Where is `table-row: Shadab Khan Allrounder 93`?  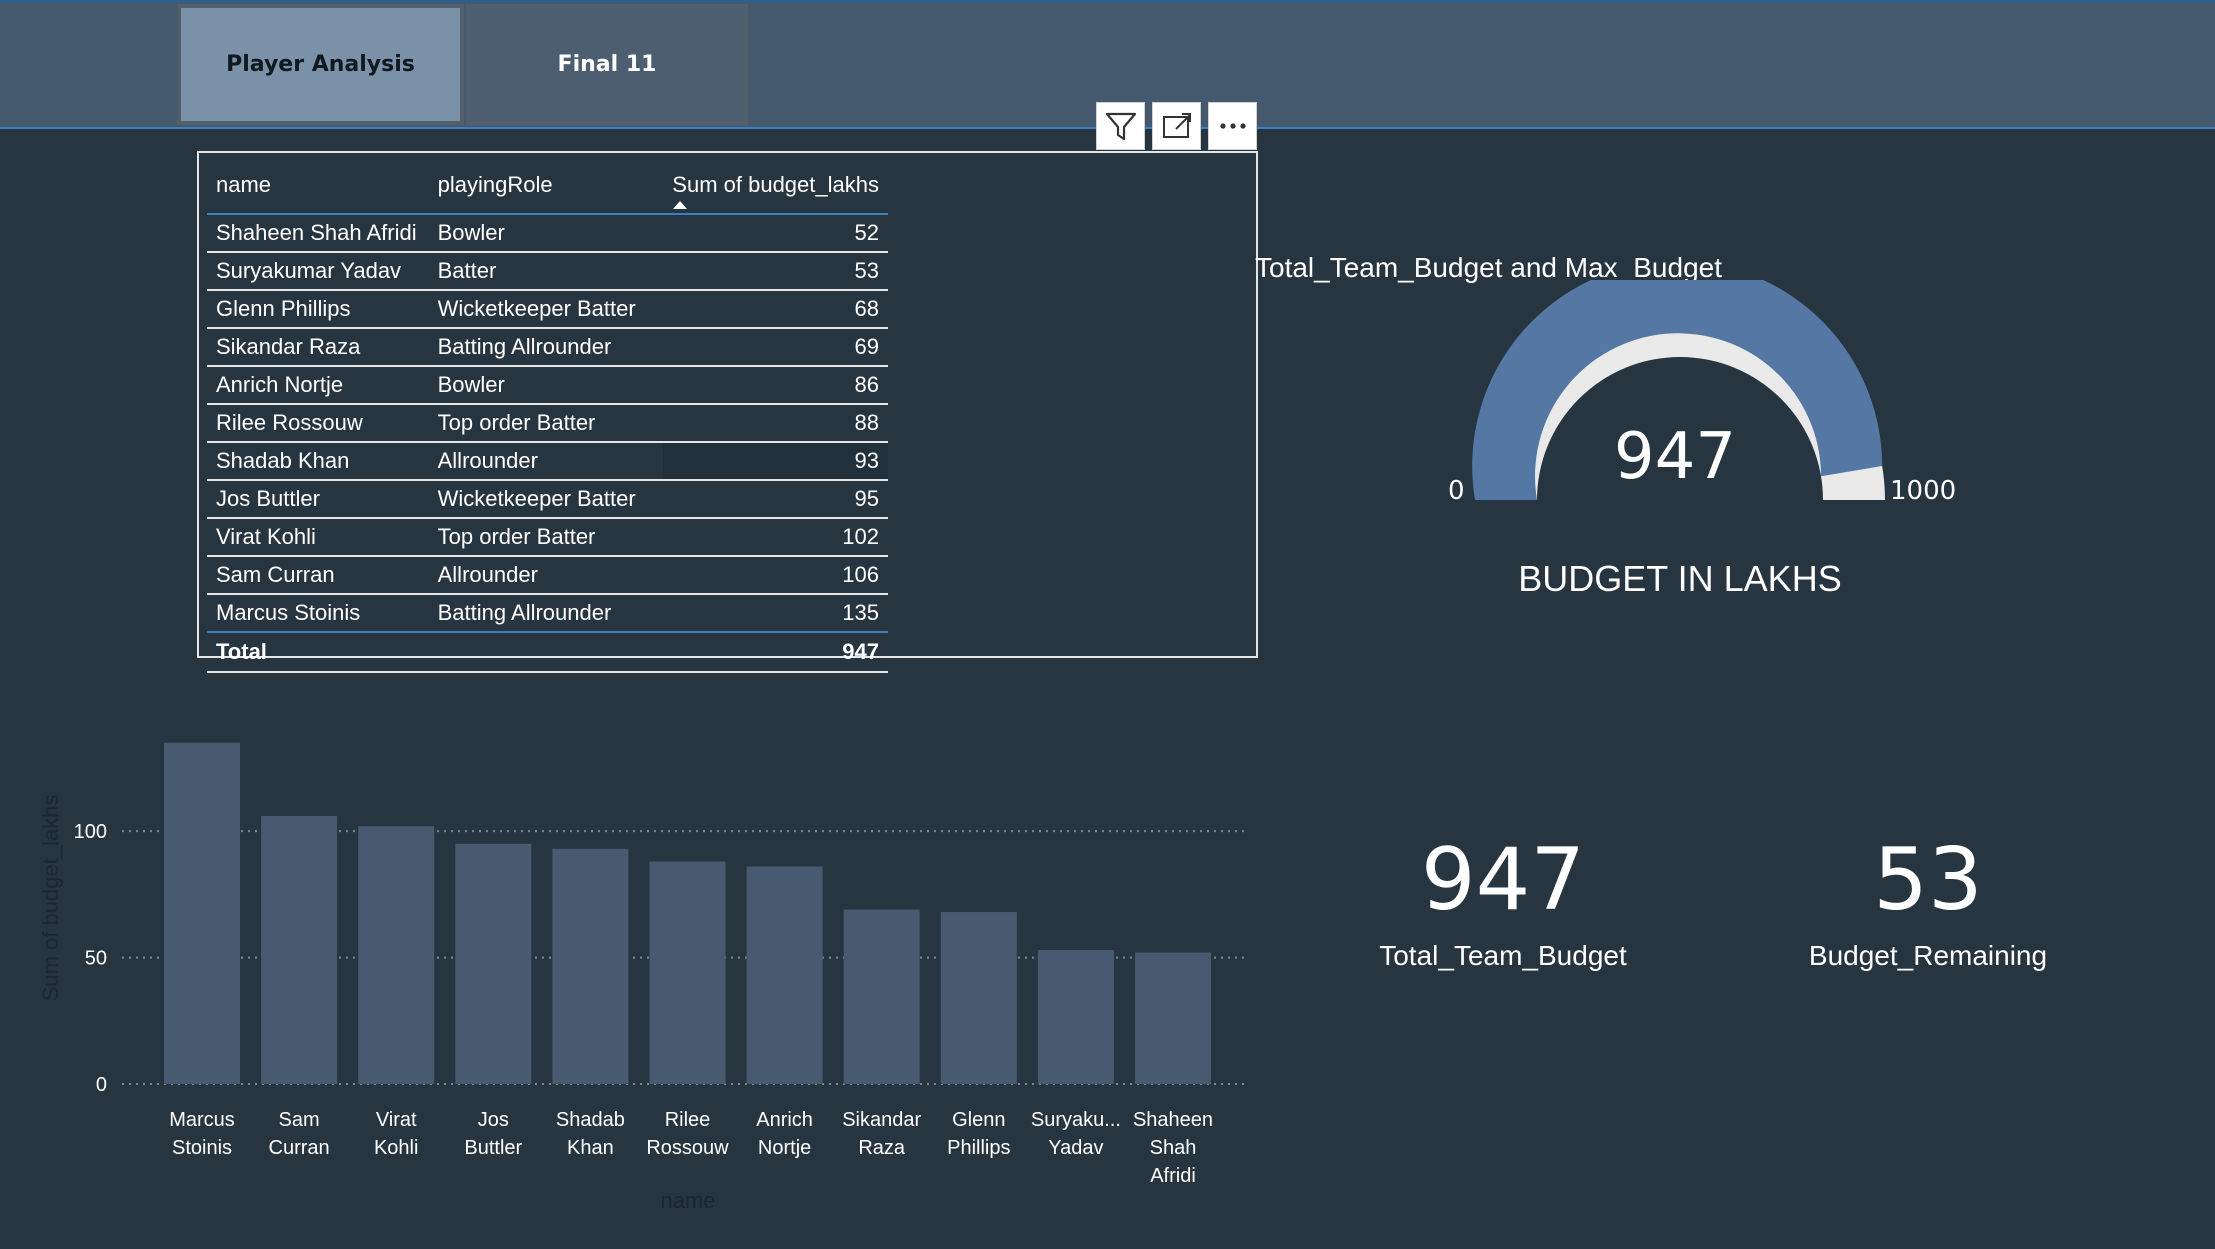 table-row: Shadab Khan Allrounder 93 is located at coordinates (547, 461).